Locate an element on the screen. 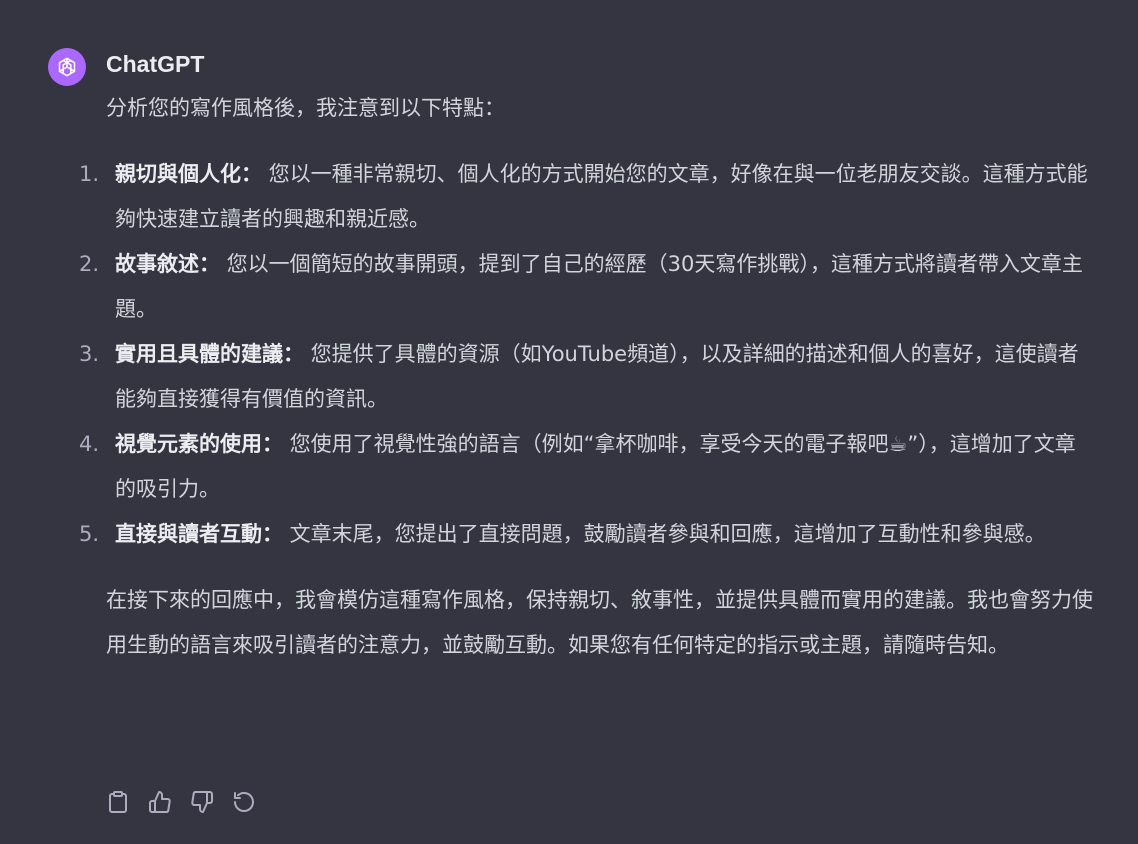  list-item-term: 視覺元素的使用： is located at coordinates (199, 444).